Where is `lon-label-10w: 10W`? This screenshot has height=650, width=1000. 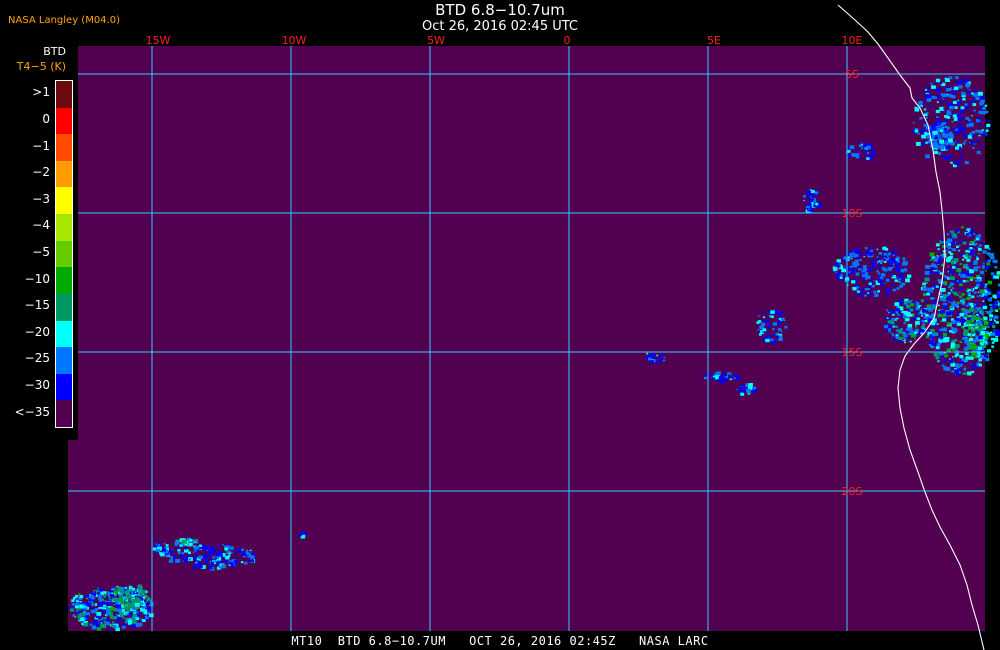
lon-label-10w: 10W is located at coordinates (294, 40).